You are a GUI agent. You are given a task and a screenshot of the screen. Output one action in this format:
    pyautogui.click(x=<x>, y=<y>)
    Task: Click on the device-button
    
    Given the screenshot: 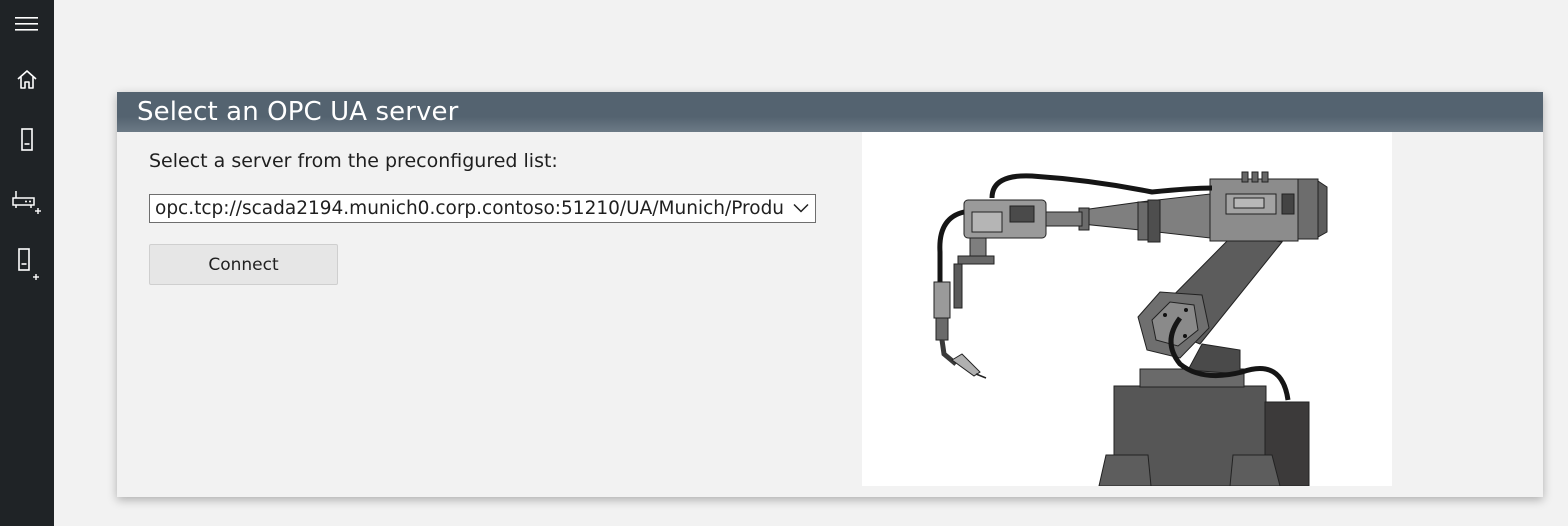 What is the action you would take?
    pyautogui.click(x=27, y=140)
    